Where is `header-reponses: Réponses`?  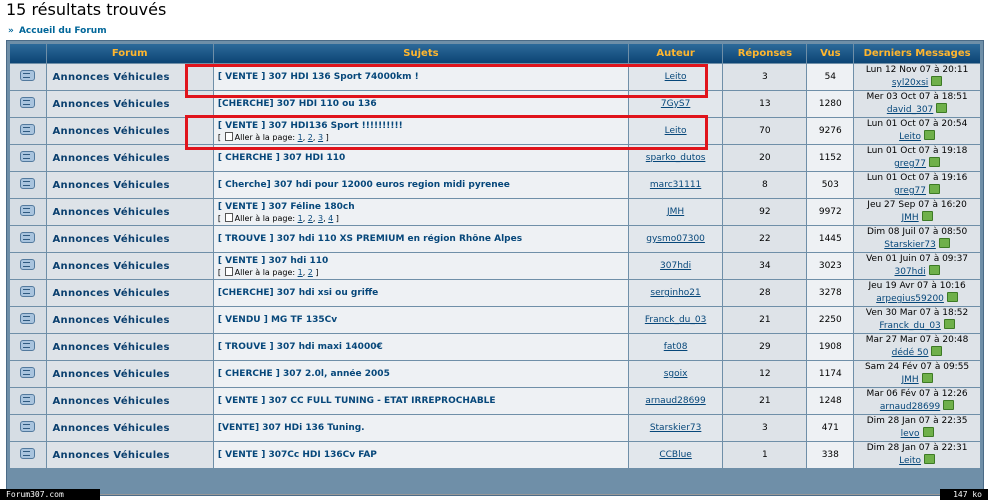
header-reponses: Réponses is located at coordinates (765, 53).